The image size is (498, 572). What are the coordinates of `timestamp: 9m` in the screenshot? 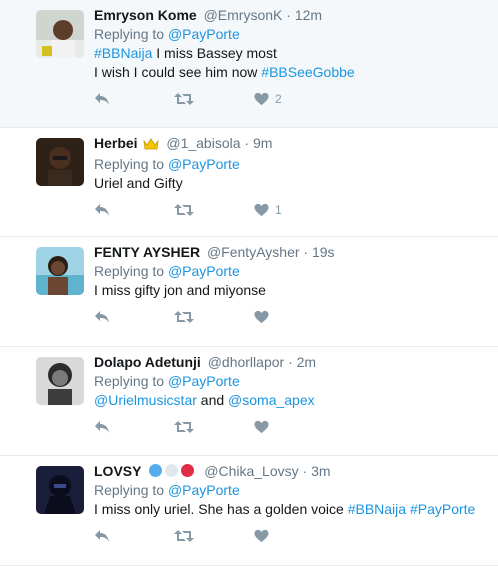 It's located at (262, 143).